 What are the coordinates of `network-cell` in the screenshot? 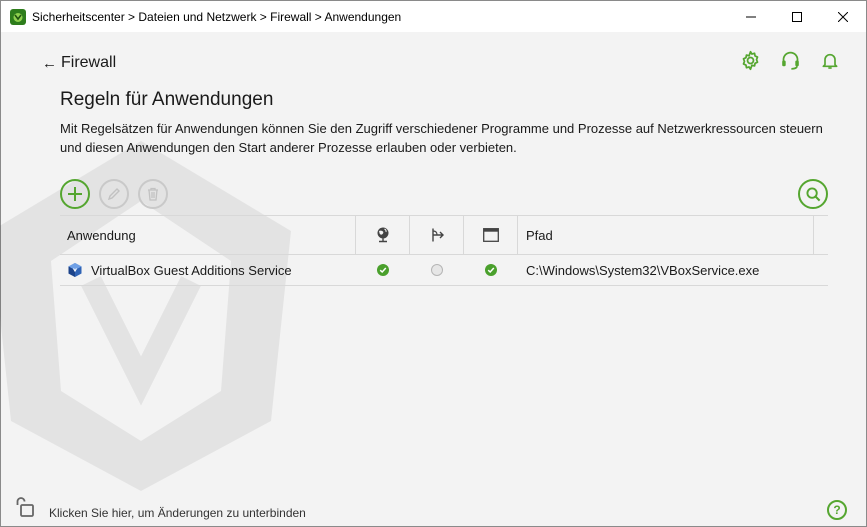 It's located at (383, 270).